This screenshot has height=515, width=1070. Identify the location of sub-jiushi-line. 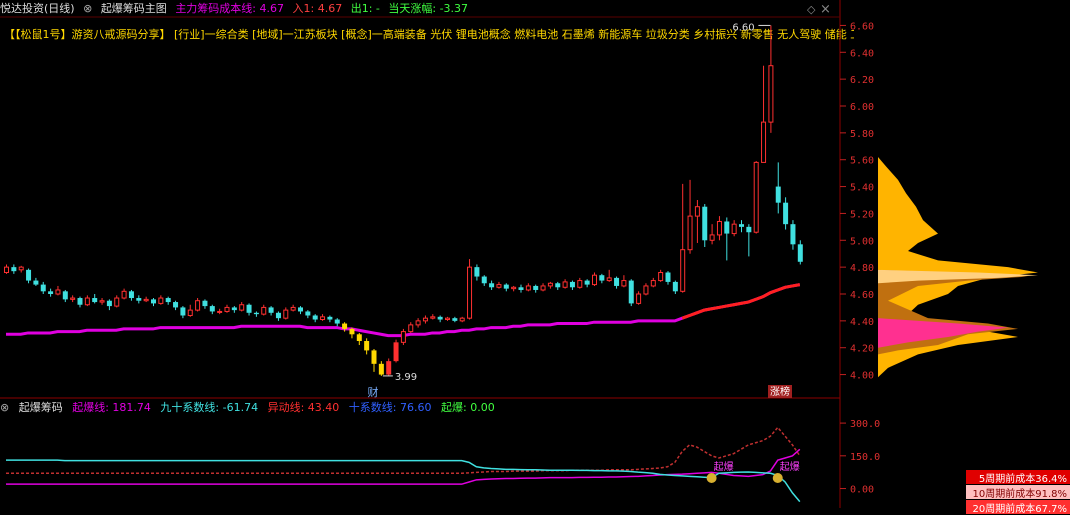
(403, 481).